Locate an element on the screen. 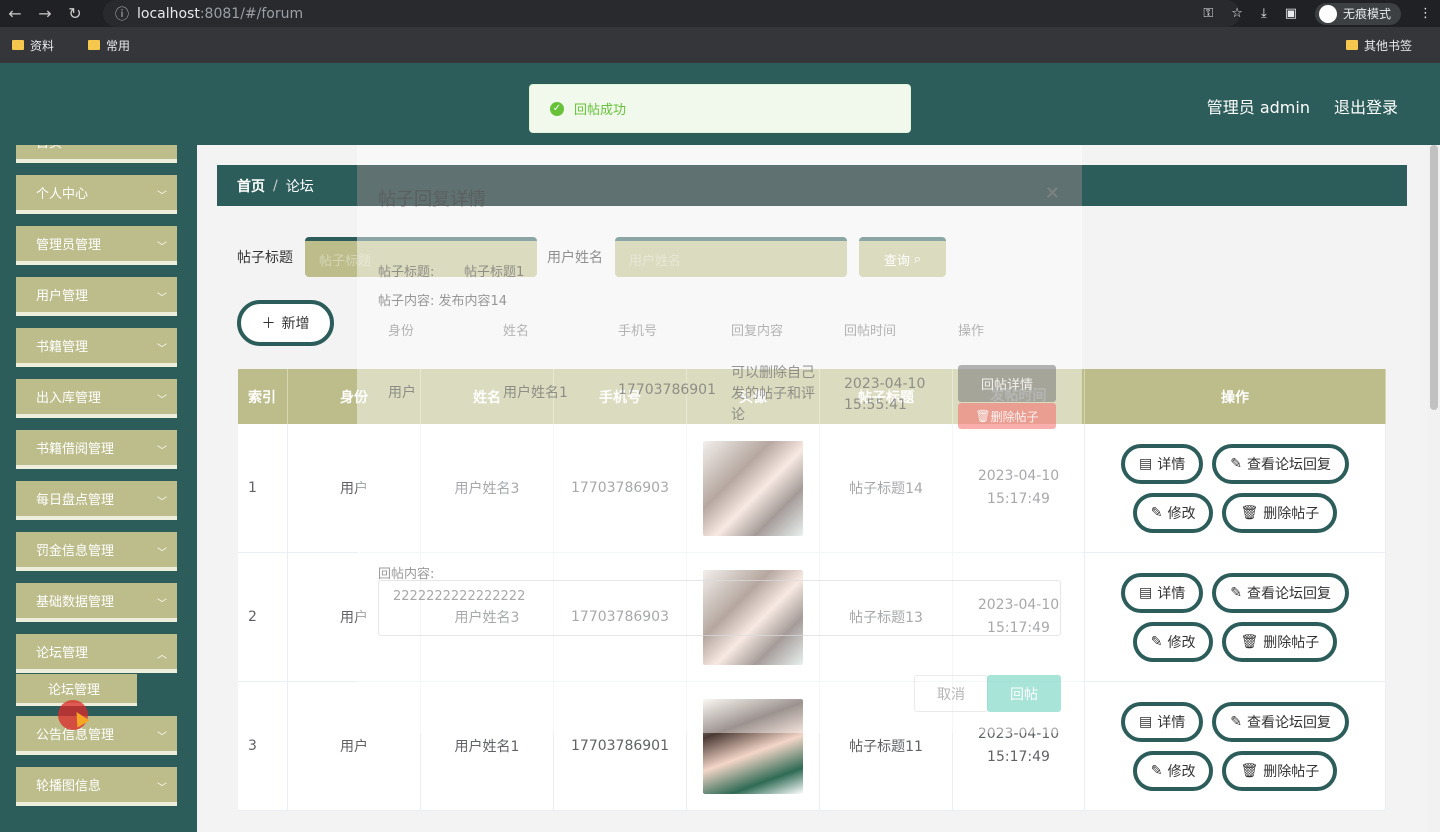 Image resolution: width=1440 pixels, height=832 pixels. toast-message: 回帖成功 is located at coordinates (600, 110).